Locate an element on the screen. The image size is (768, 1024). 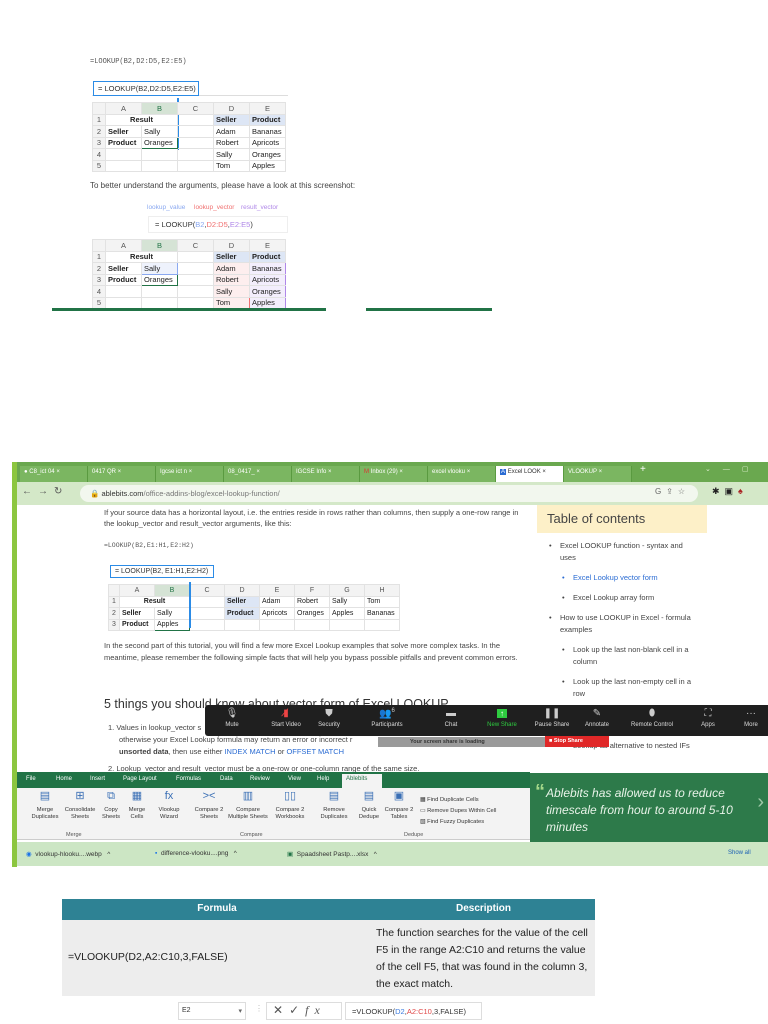
download-item: ◉ vlookup-hlooku....webp ^ is located at coordinates (68, 854).